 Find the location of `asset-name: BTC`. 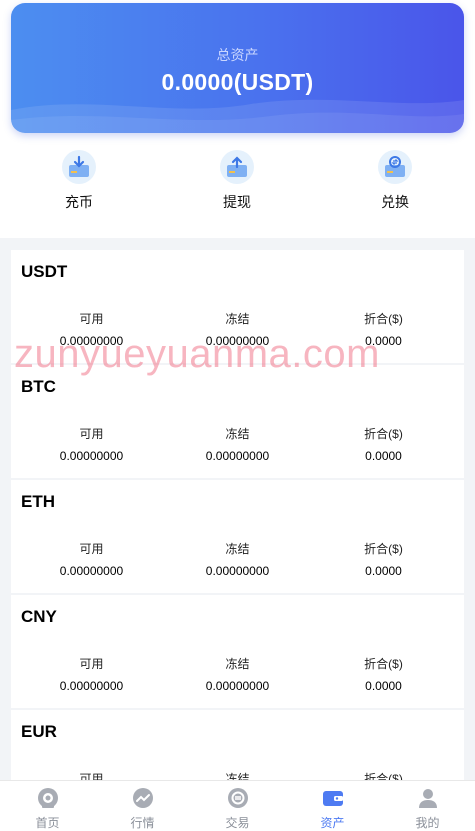

asset-name: BTC is located at coordinates (38, 386).